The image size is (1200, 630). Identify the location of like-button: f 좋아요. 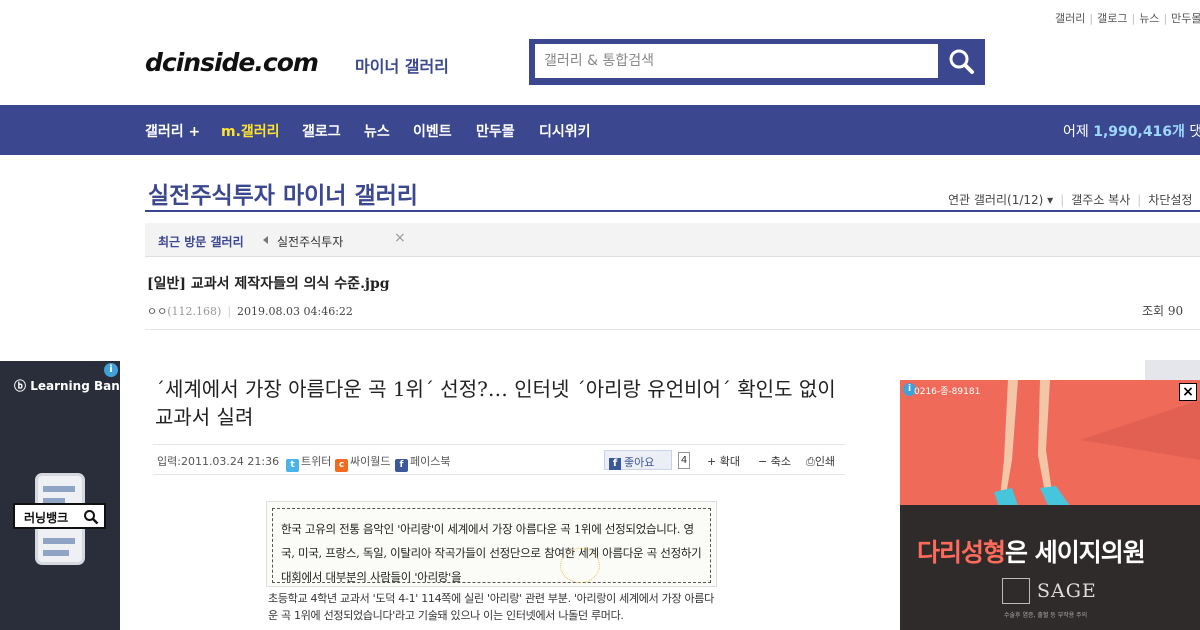
(638, 460).